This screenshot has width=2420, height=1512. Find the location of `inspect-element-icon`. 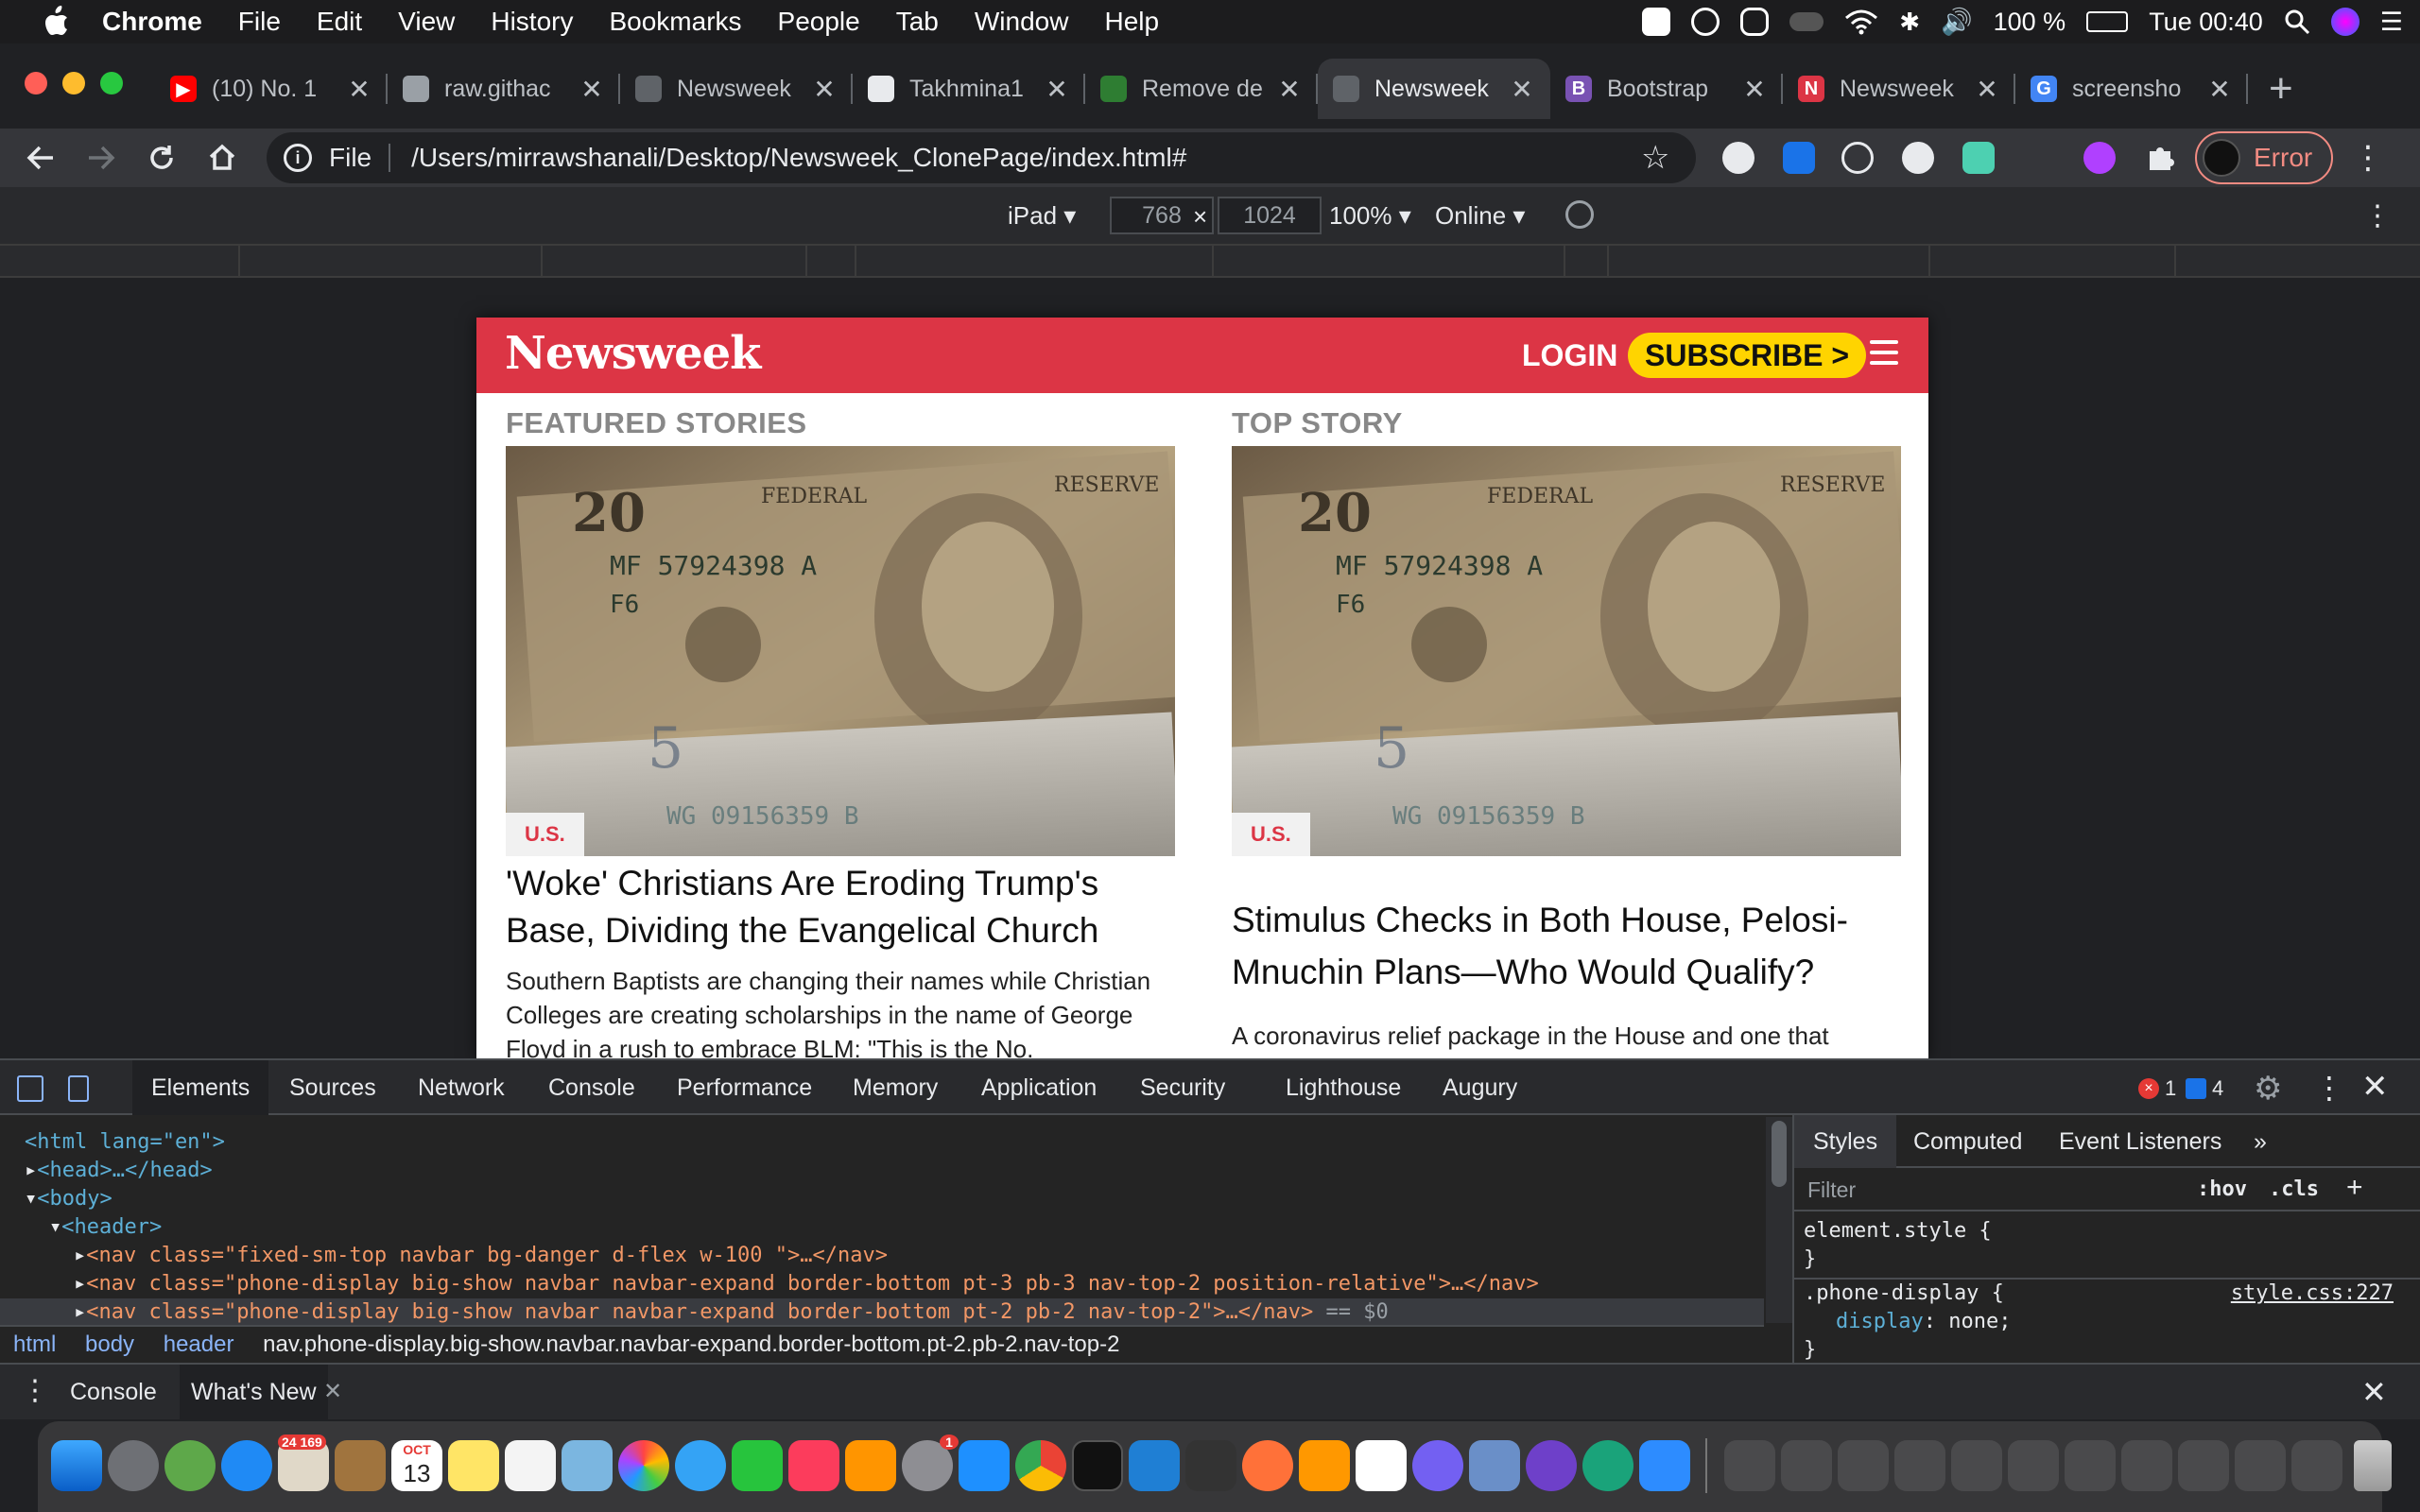

inspect-element-icon is located at coordinates (30, 1088).